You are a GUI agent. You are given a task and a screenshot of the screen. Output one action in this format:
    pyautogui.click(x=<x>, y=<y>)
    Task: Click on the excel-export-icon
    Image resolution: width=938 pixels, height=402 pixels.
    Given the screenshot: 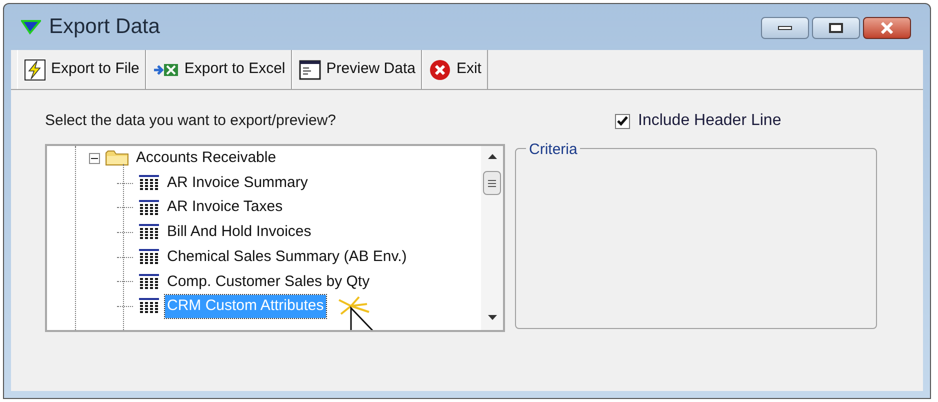 What is the action you would take?
    pyautogui.click(x=166, y=70)
    